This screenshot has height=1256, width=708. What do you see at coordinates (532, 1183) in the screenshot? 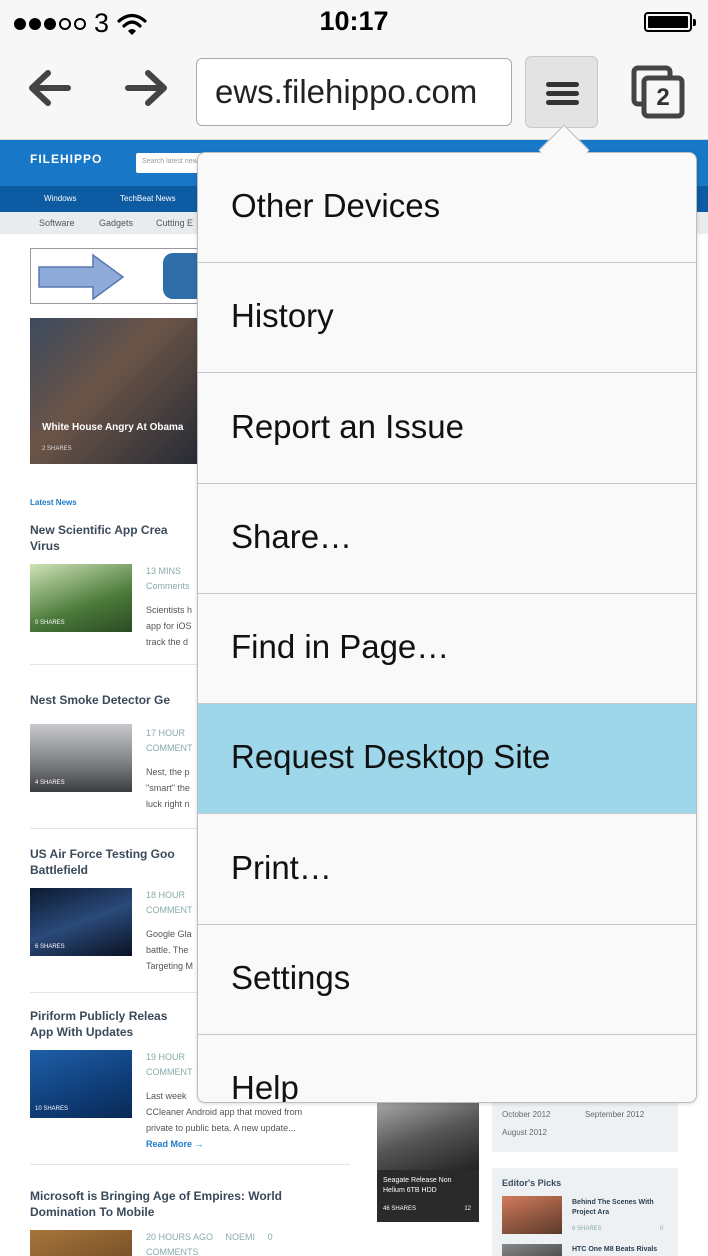
I see `editors-picks-heading: Editor's Picks` at bounding box center [532, 1183].